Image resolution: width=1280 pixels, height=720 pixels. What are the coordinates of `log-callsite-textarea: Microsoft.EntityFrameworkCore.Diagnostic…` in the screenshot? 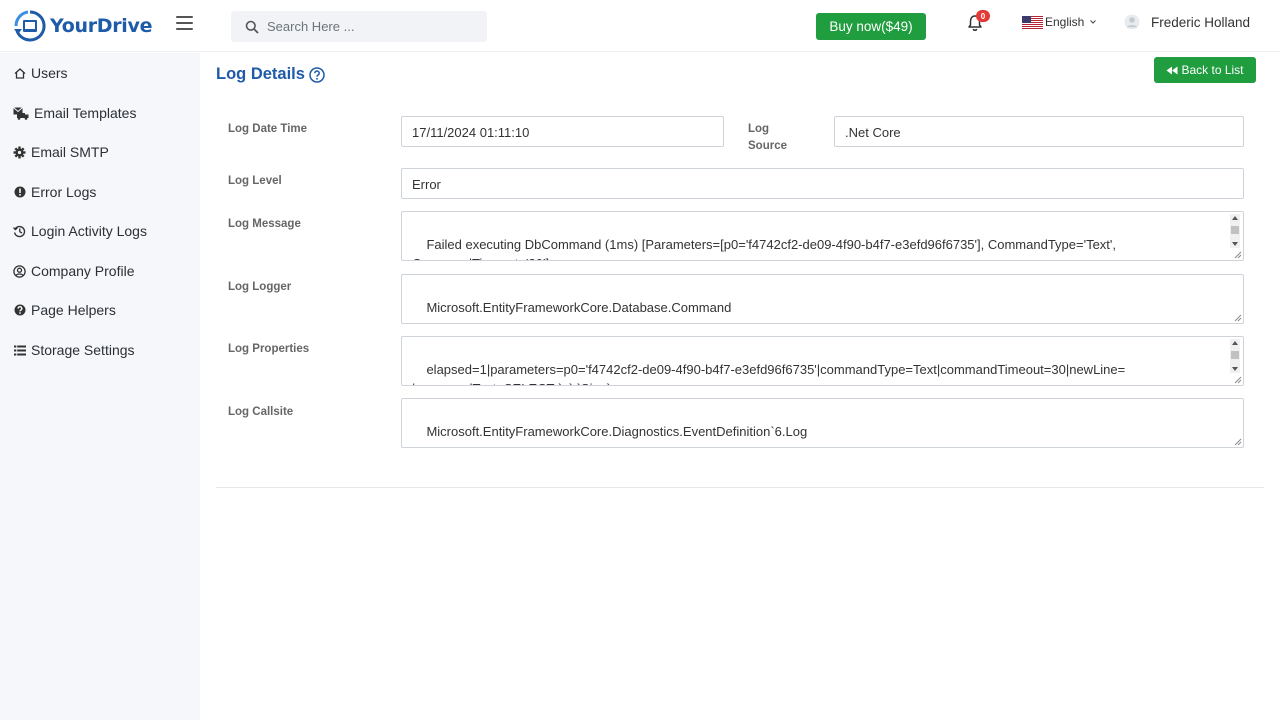 It's located at (822, 423).